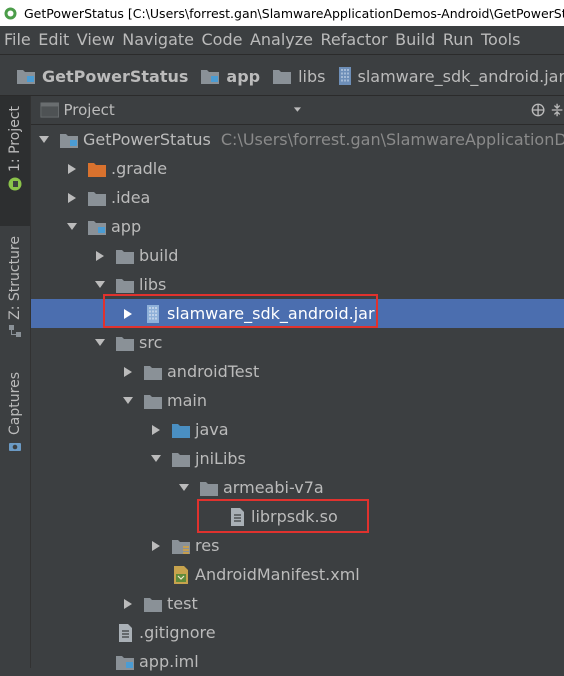 This screenshot has width=564, height=676. What do you see at coordinates (104, 76) in the screenshot?
I see `breadcrumb-project: GetPowerStatus` at bounding box center [104, 76].